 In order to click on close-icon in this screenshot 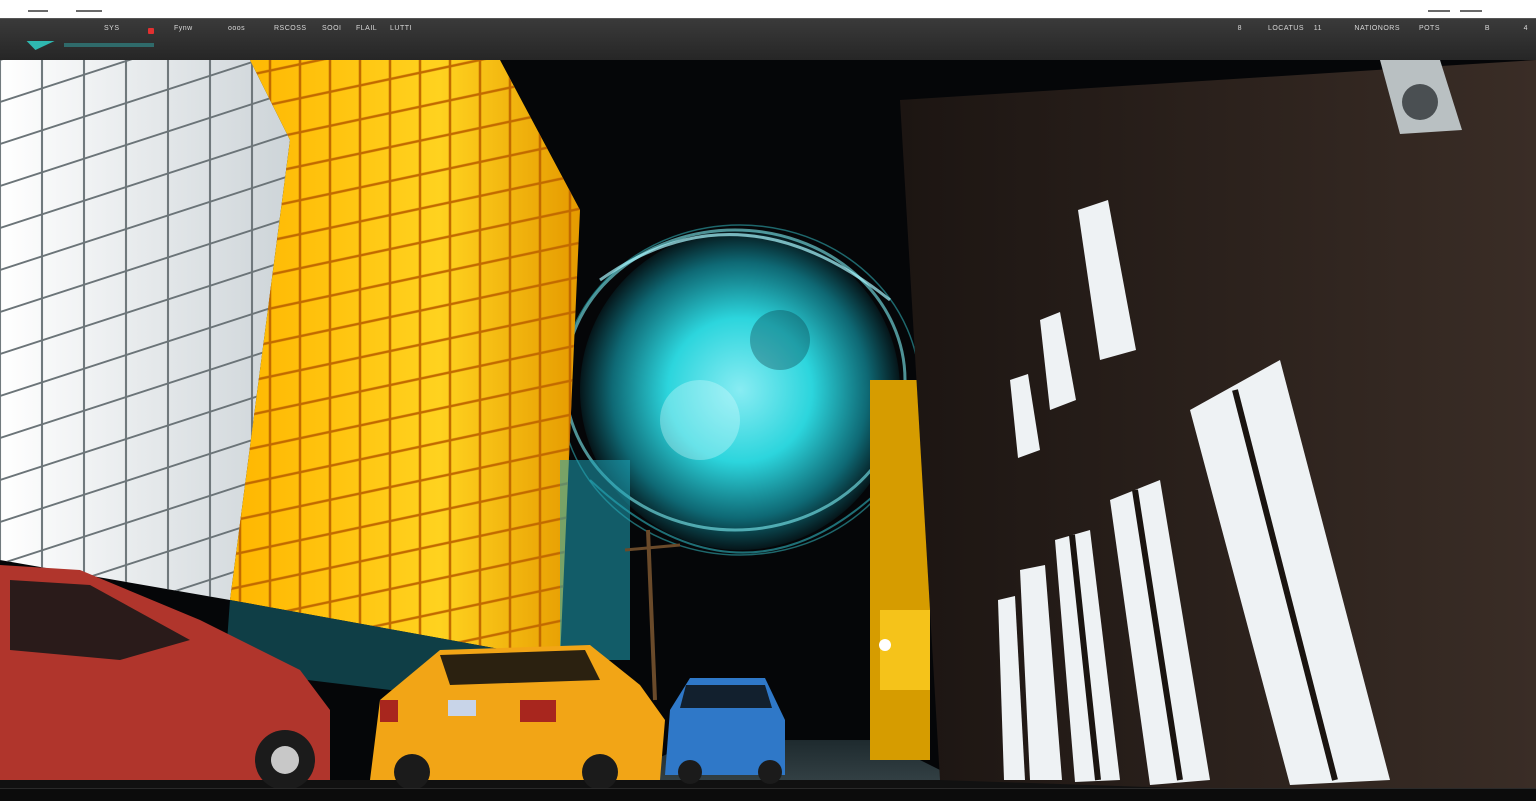, I will do `click(151, 31)`.